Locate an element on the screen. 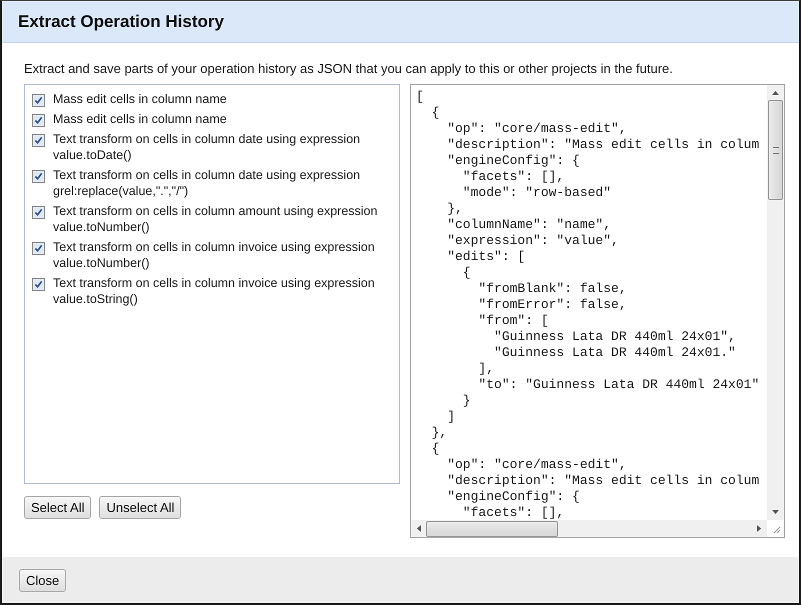 The image size is (801, 605). operation-label: Text transform on cells in column invoice using expression value.toString() is located at coordinates (223, 291).